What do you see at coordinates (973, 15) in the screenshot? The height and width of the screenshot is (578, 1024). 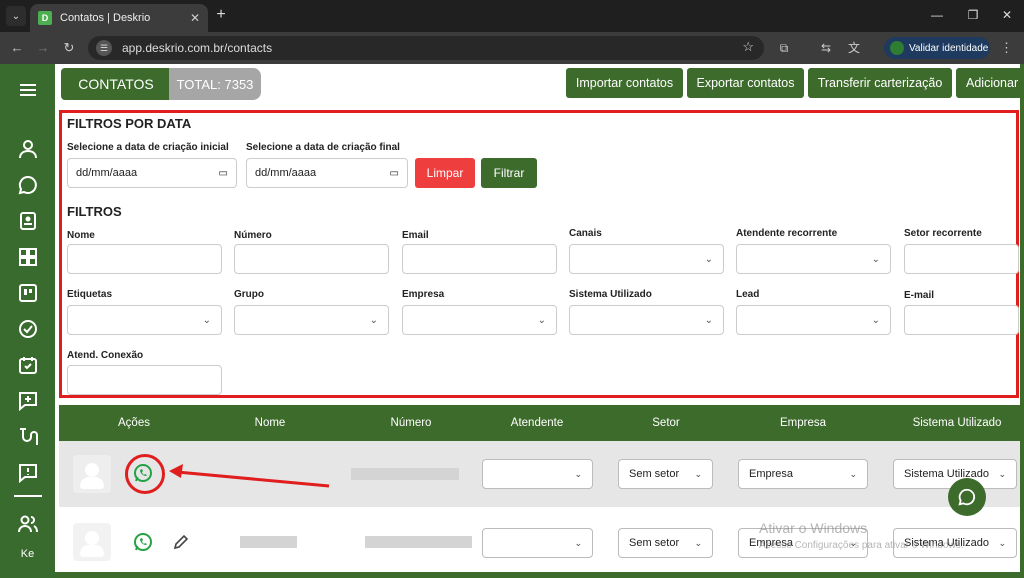 I see `restore-icon: ❐` at bounding box center [973, 15].